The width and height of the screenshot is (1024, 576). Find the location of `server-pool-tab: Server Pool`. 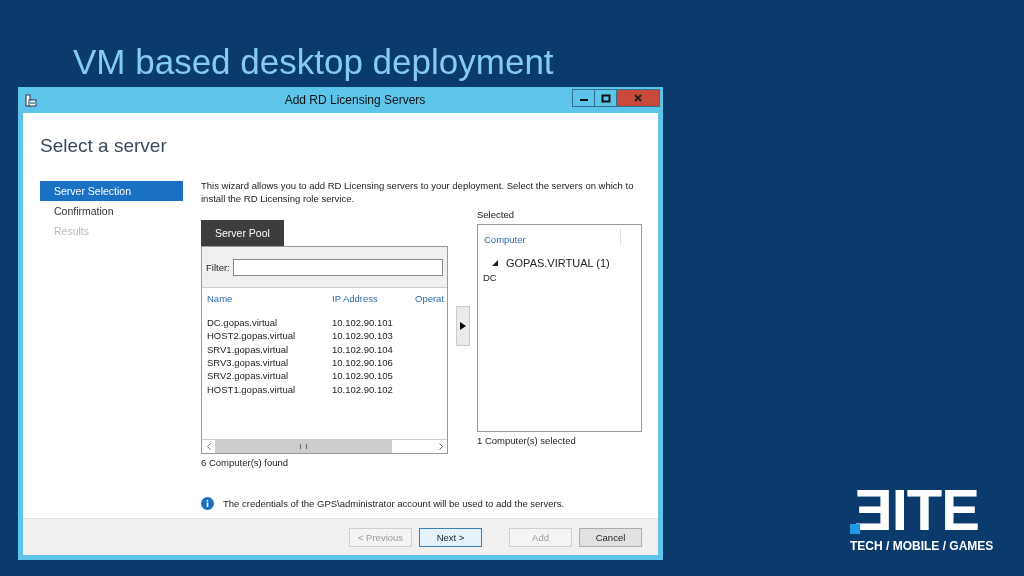

server-pool-tab: Server Pool is located at coordinates (242, 233).